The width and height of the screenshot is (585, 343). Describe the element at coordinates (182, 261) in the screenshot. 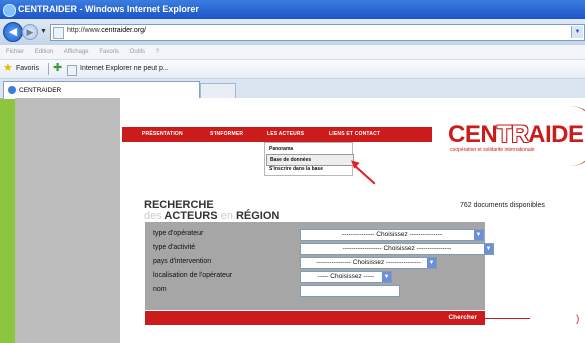

I see `label-pays-intervention: pays d'intervention` at that location.